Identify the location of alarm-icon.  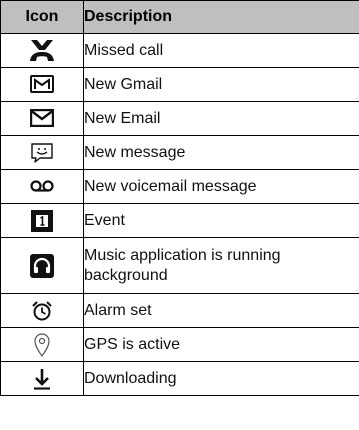
(42, 310).